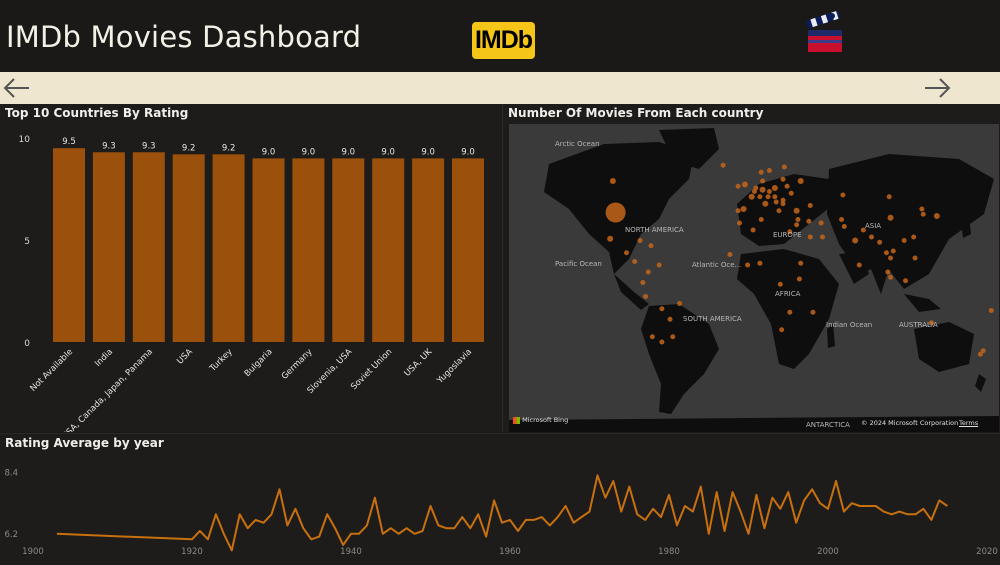  What do you see at coordinates (502, 513) in the screenshot?
I see `rating-line` at bounding box center [502, 513].